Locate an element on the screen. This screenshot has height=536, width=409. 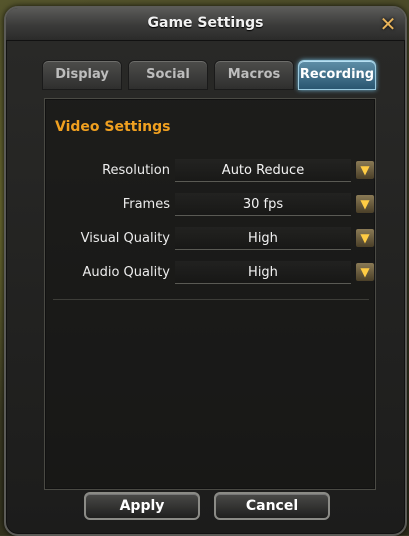
visual-quality-select: High is located at coordinates (263, 238).